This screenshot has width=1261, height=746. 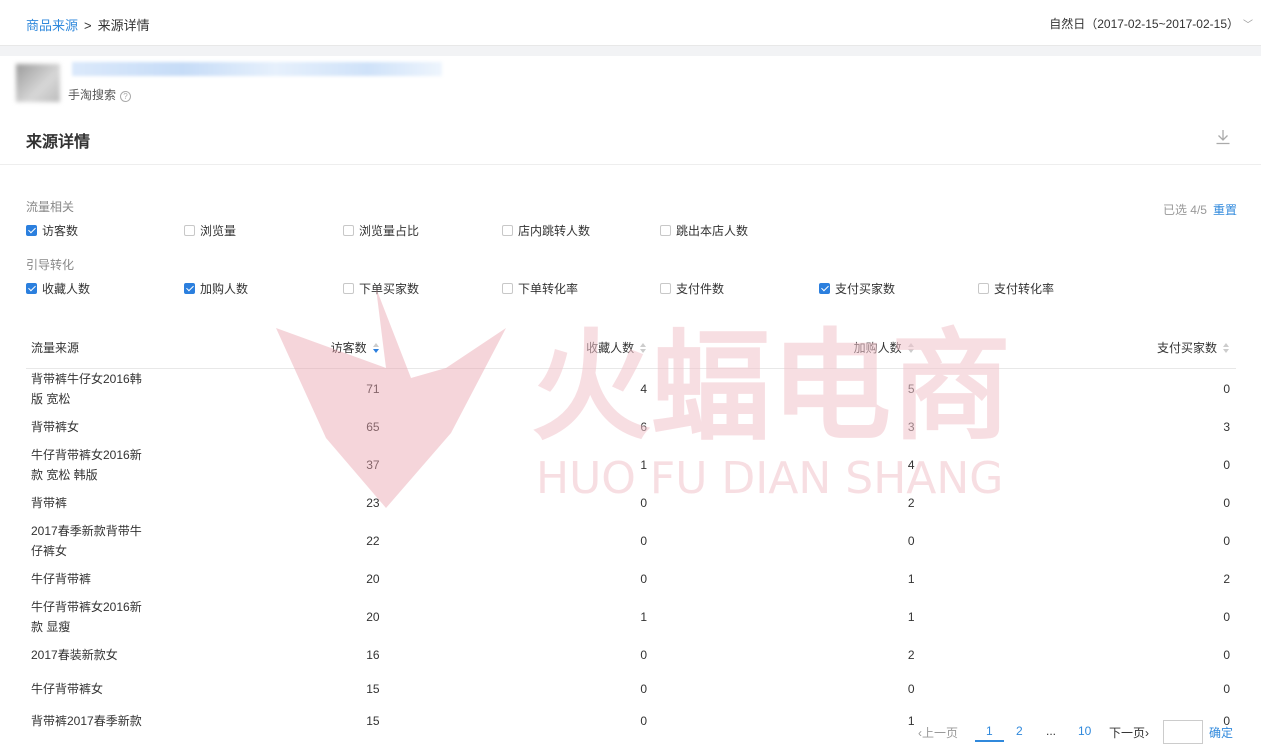 What do you see at coordinates (1225, 210) in the screenshot?
I see `reset-link: 重置` at bounding box center [1225, 210].